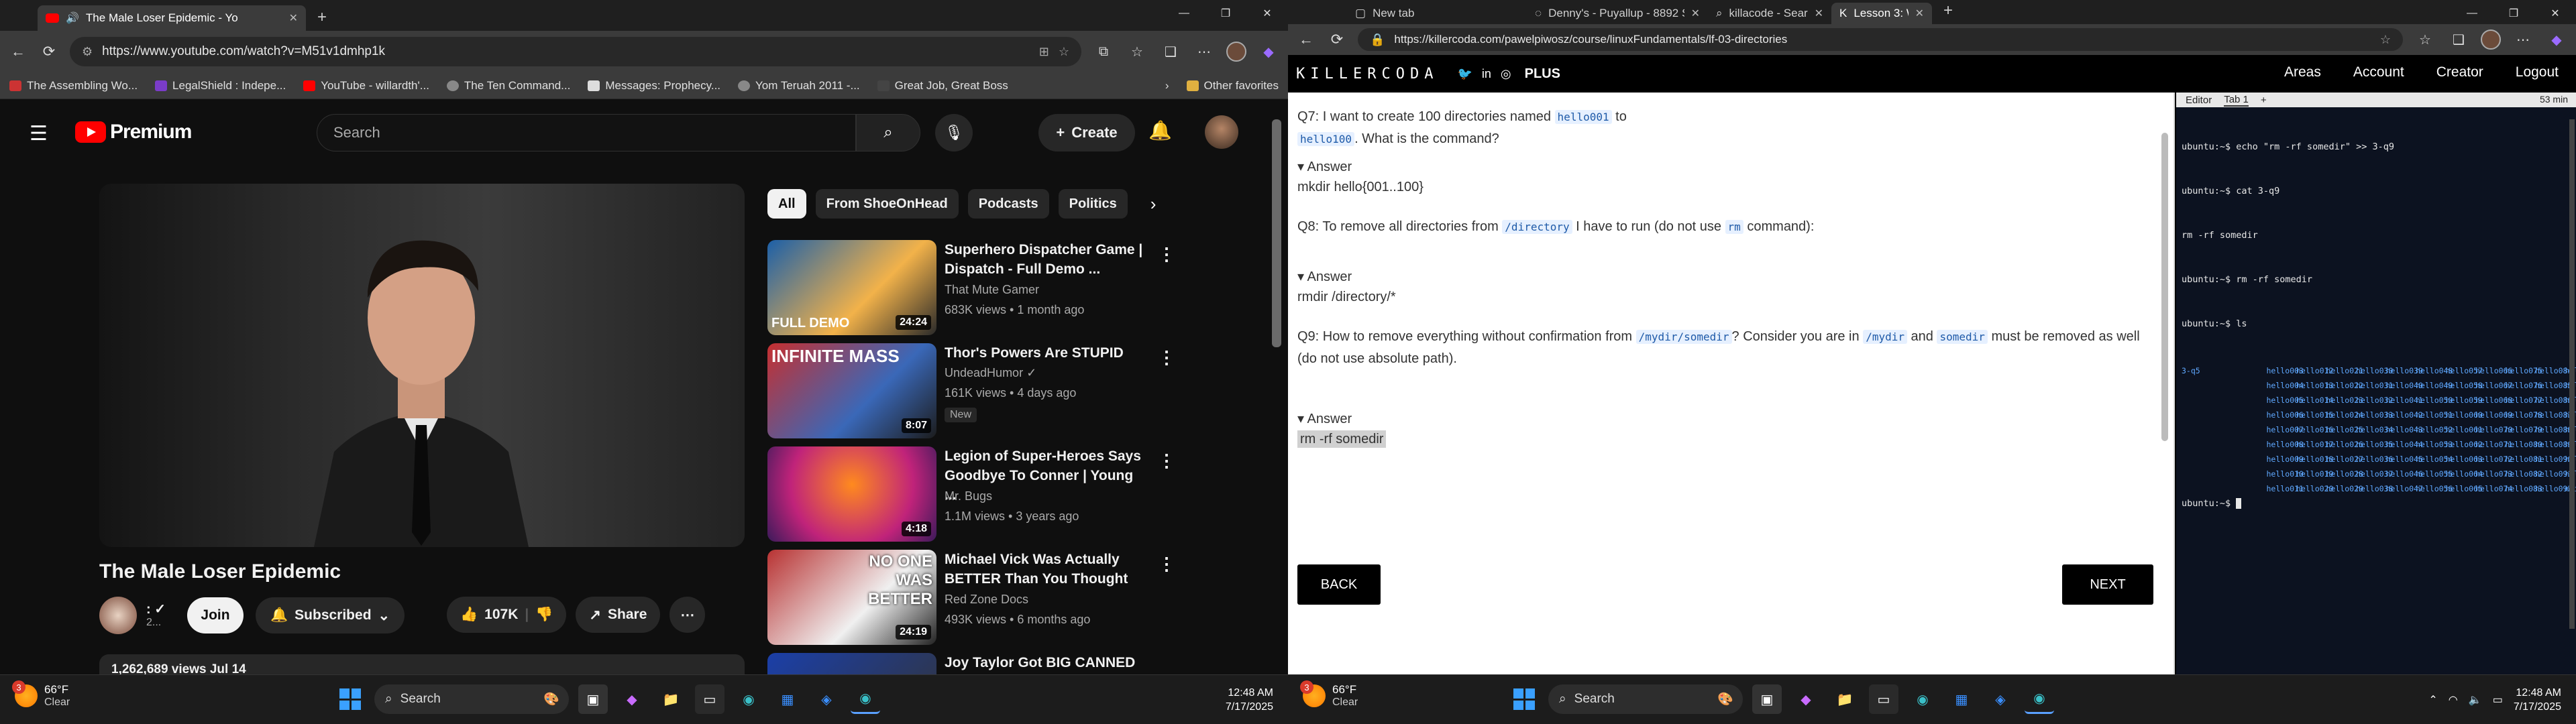 The height and width of the screenshot is (724, 2576). What do you see at coordinates (2459, 72) in the screenshot?
I see `nav-creator: Creator` at bounding box center [2459, 72].